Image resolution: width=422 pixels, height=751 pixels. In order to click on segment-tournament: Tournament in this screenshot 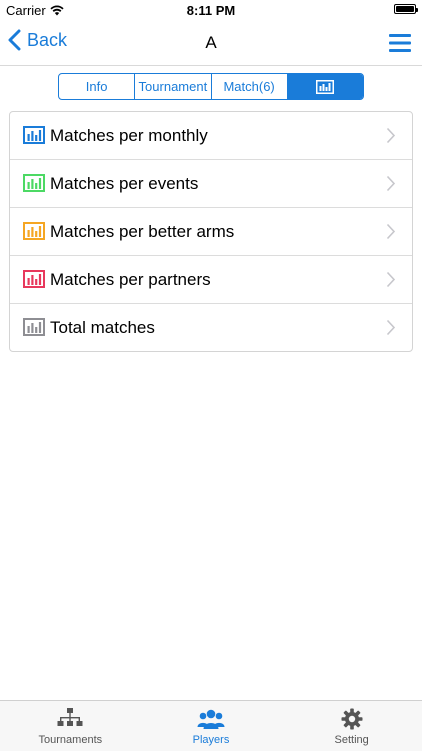, I will do `click(173, 86)`.